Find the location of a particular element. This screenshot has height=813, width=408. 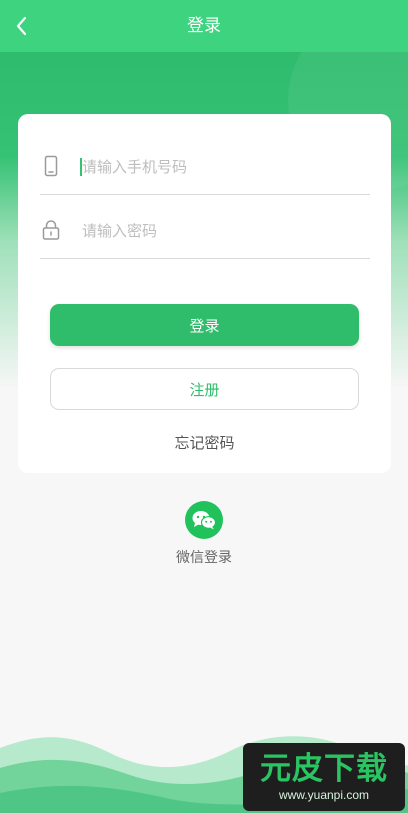

password-input is located at coordinates (222, 231).